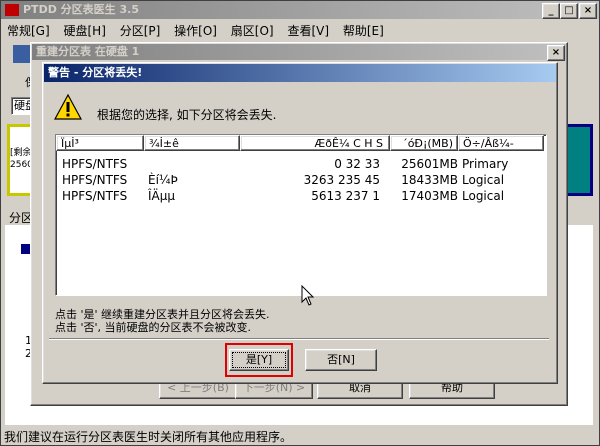 The height and width of the screenshot is (446, 600). I want to click on row-type: Primary, so click(485, 164).